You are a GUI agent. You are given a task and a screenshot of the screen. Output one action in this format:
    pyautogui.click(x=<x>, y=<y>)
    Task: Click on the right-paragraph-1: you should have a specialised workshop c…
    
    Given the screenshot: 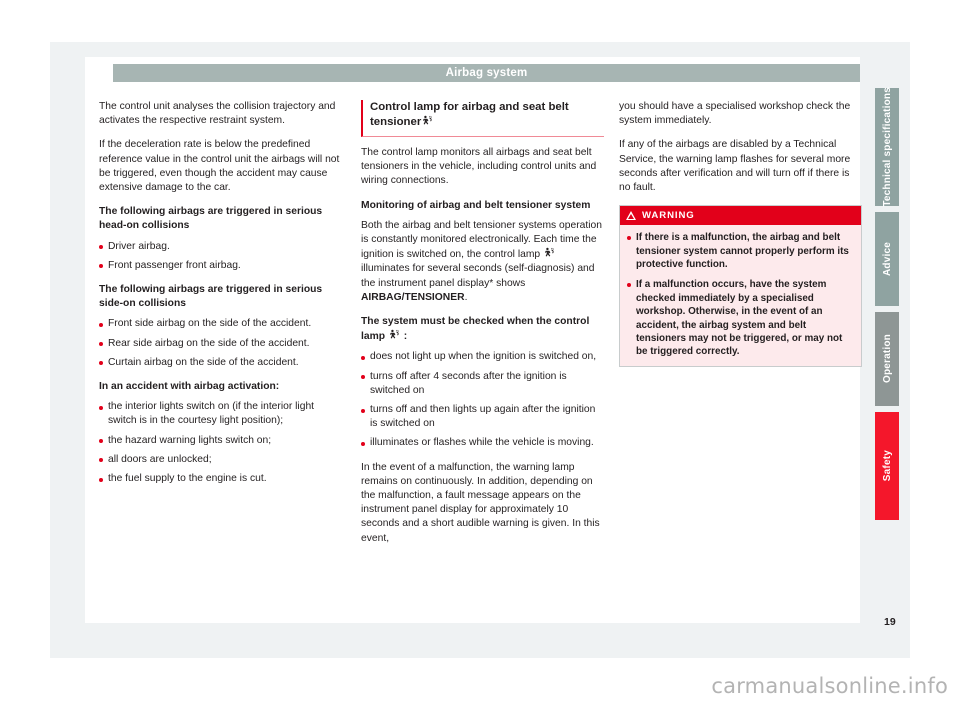 What is the action you would take?
    pyautogui.click(x=735, y=114)
    